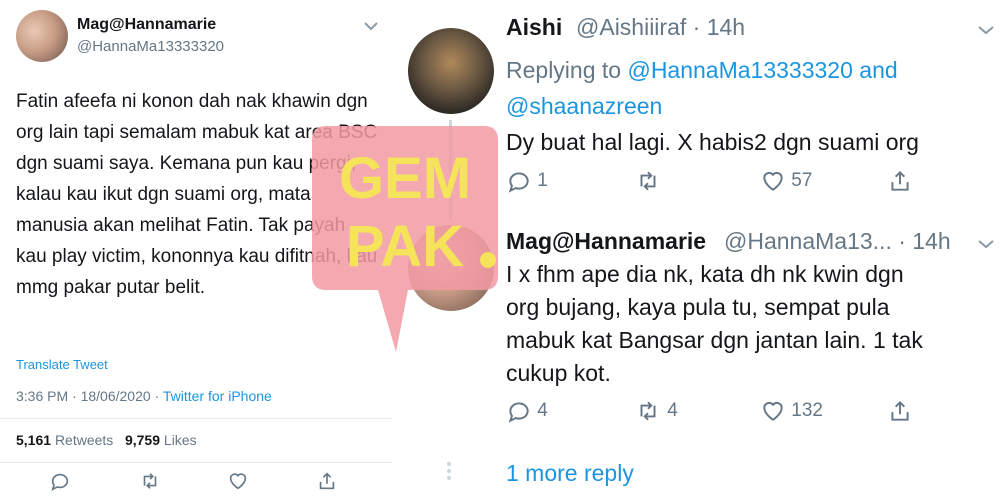 This screenshot has width=1000, height=500. What do you see at coordinates (84, 440) in the screenshot?
I see `retweets-label: Retweets` at bounding box center [84, 440].